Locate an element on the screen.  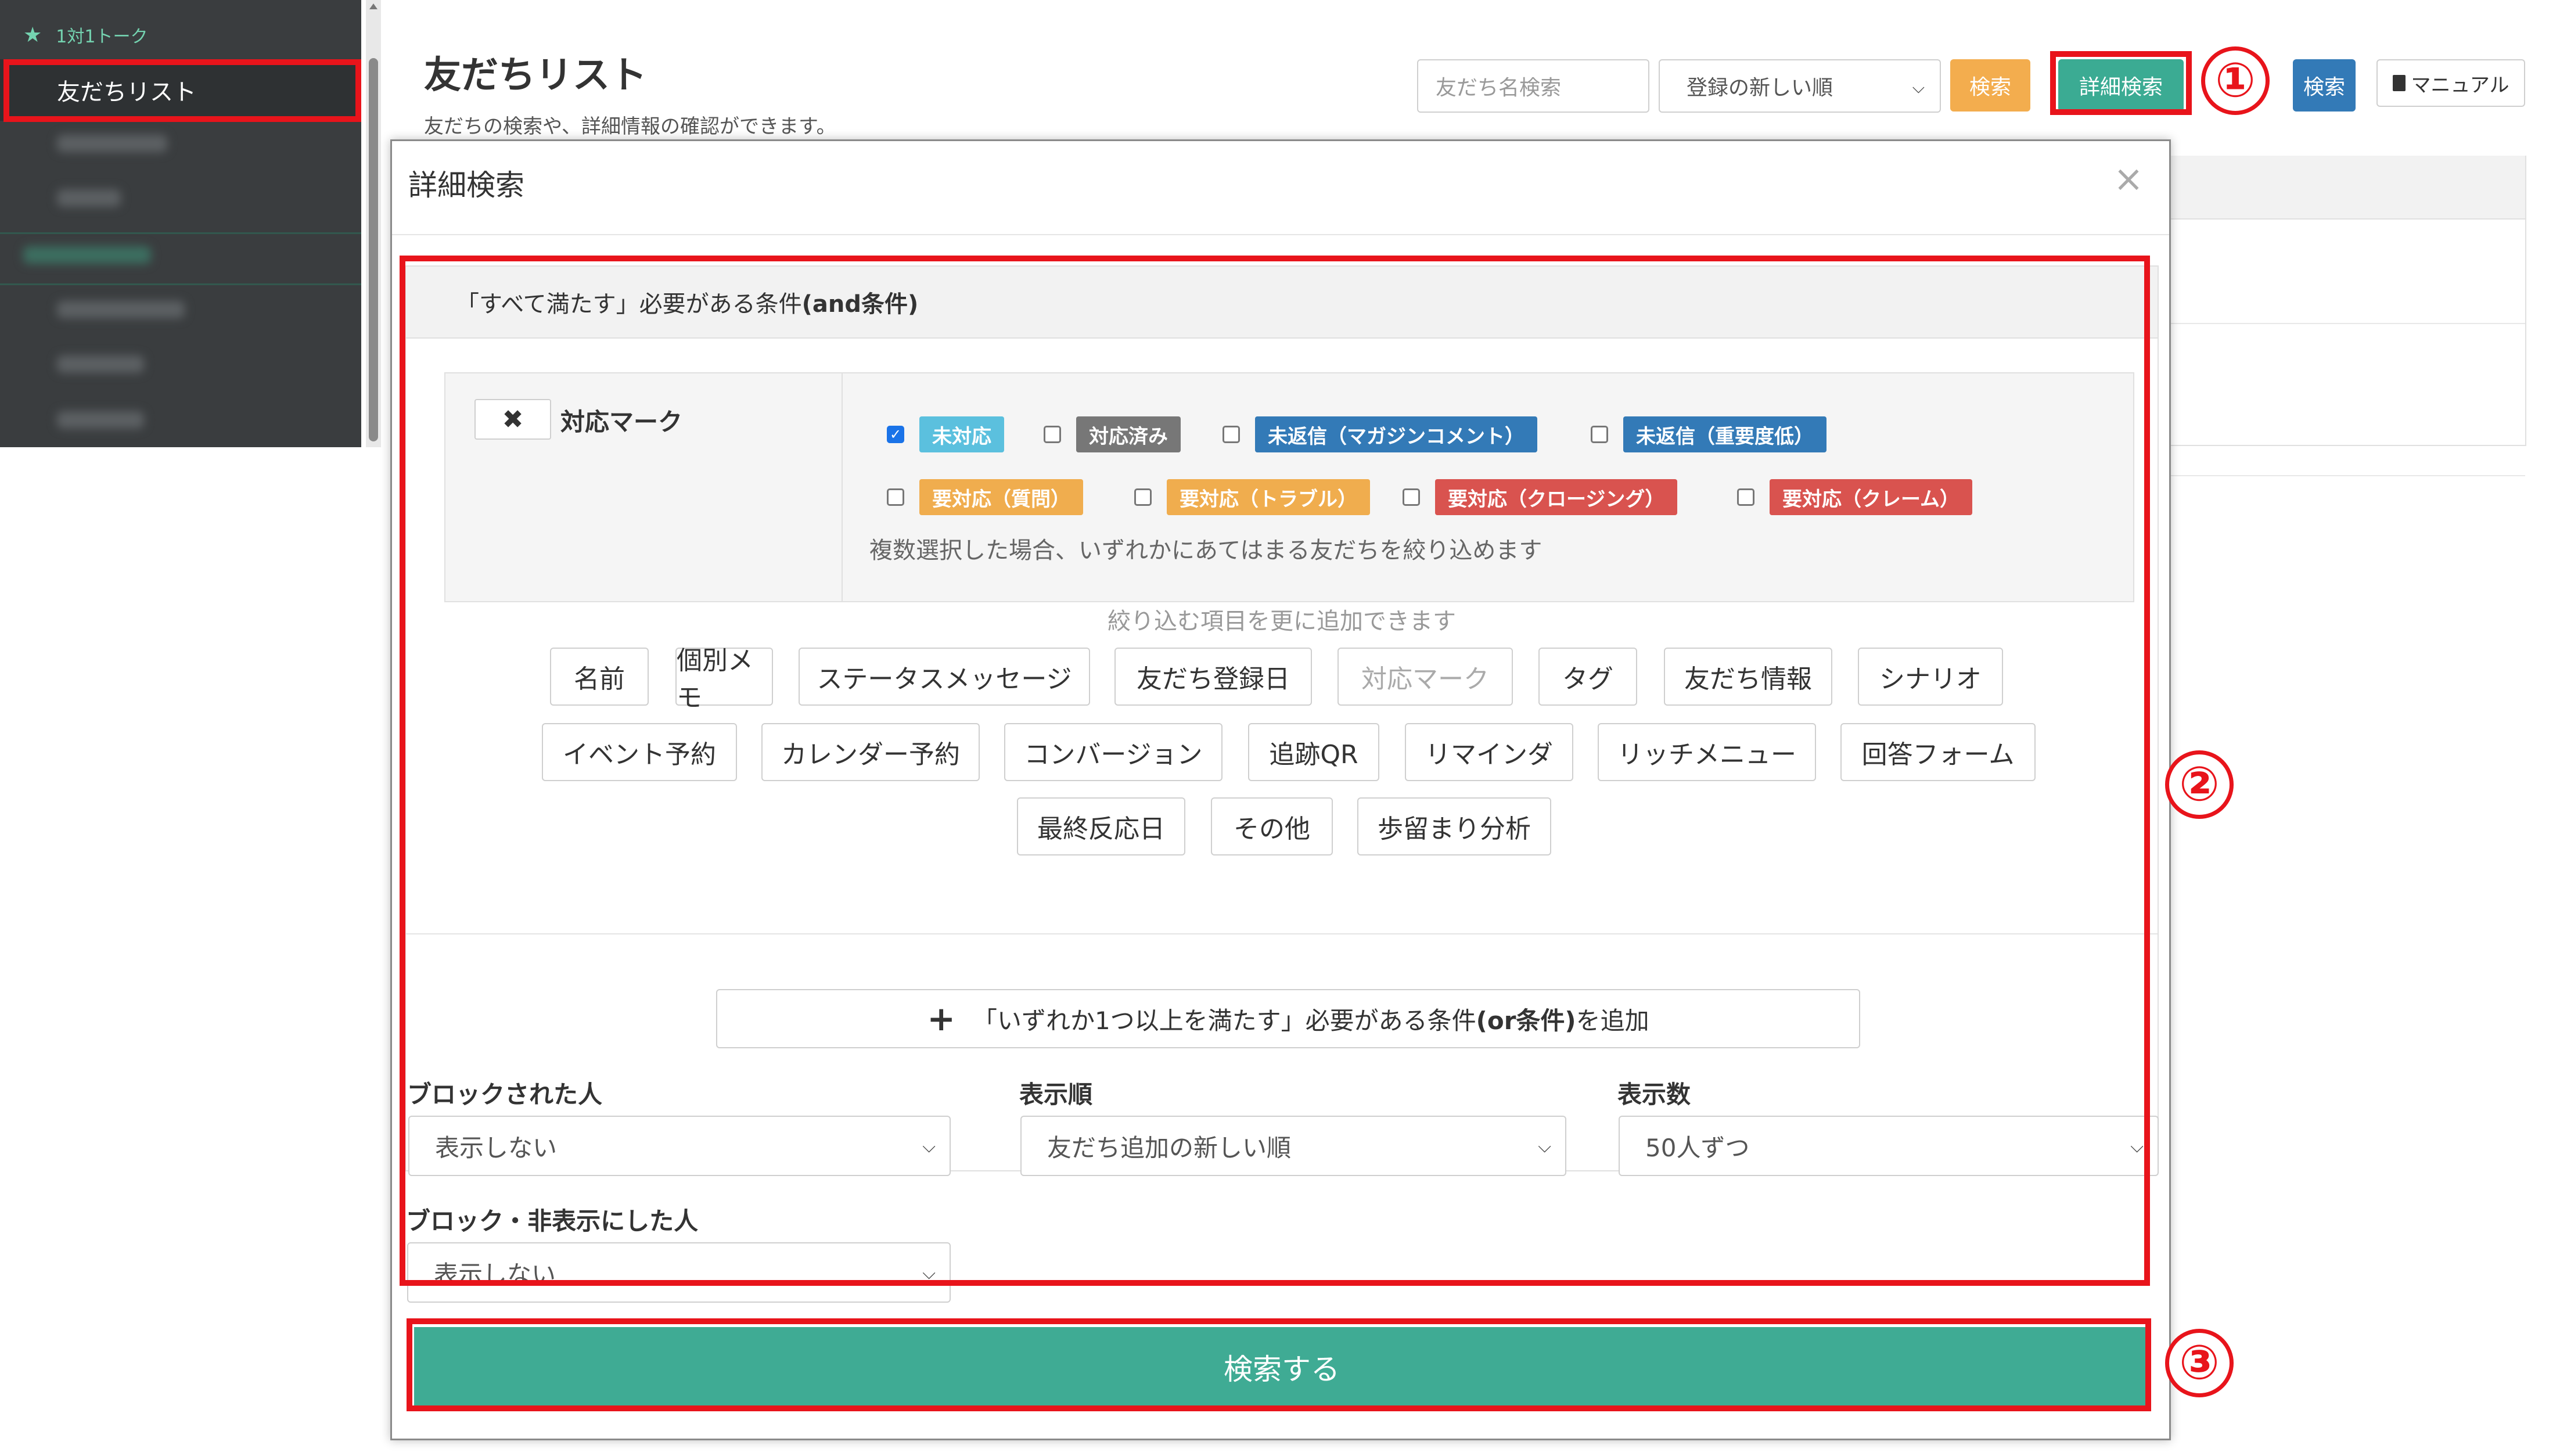
highlight-submit-button is located at coordinates (1279, 1365).